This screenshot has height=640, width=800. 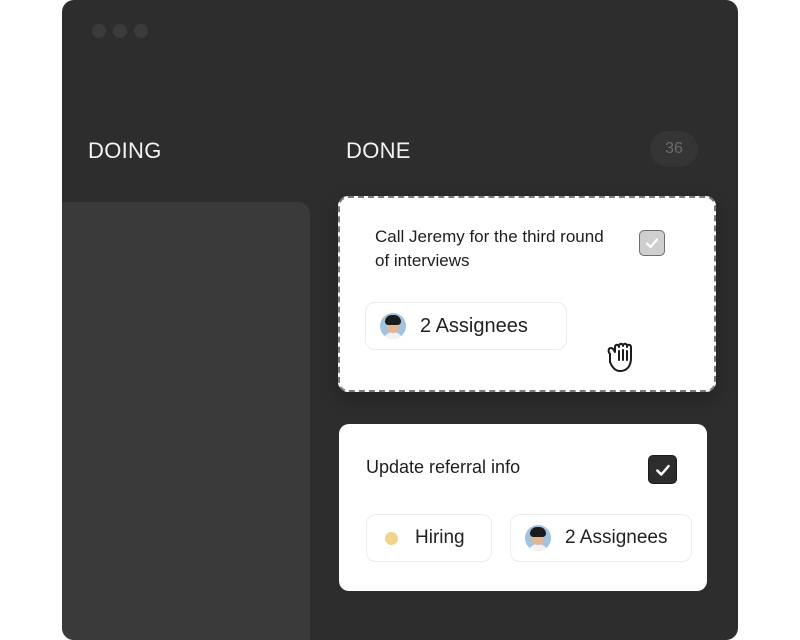 What do you see at coordinates (141, 31) in the screenshot?
I see `window-maximize-dot` at bounding box center [141, 31].